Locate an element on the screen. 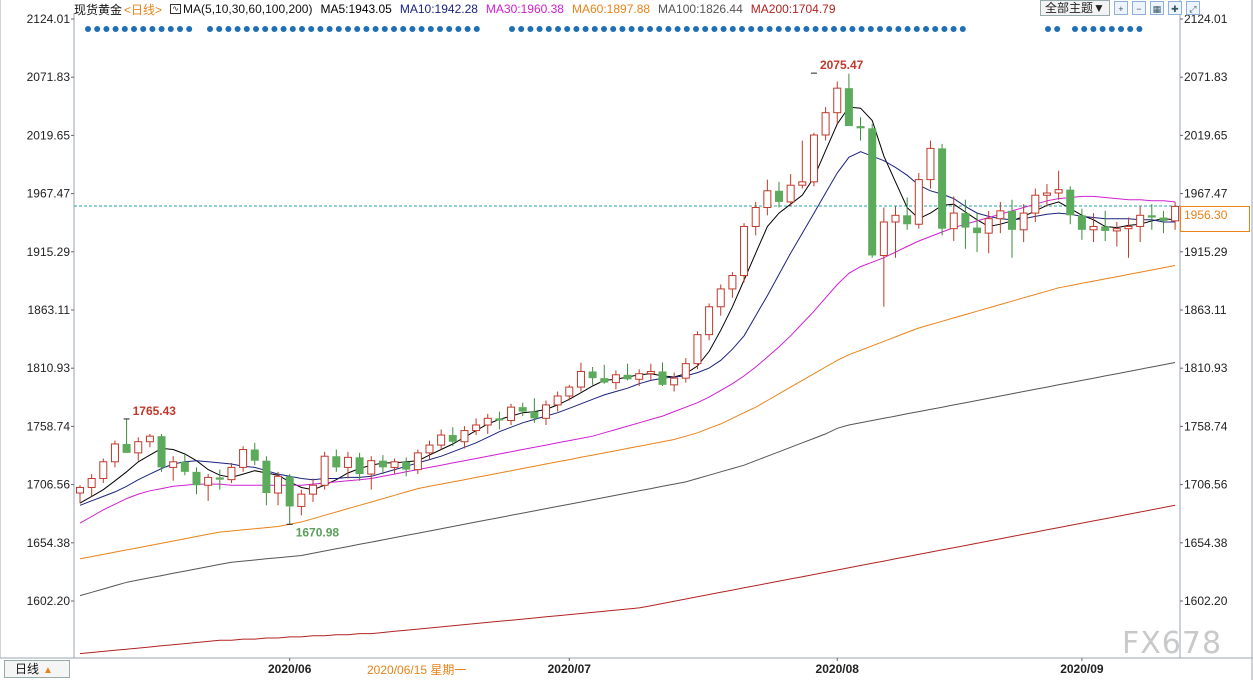 This screenshot has height=680, width=1253. y-tick-label-left: 1706.56 is located at coordinates (49, 485).